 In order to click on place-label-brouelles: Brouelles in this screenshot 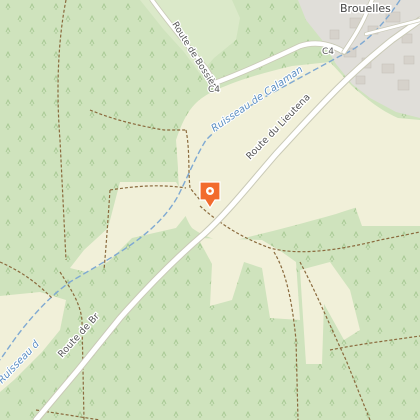, I will do `click(365, 8)`.